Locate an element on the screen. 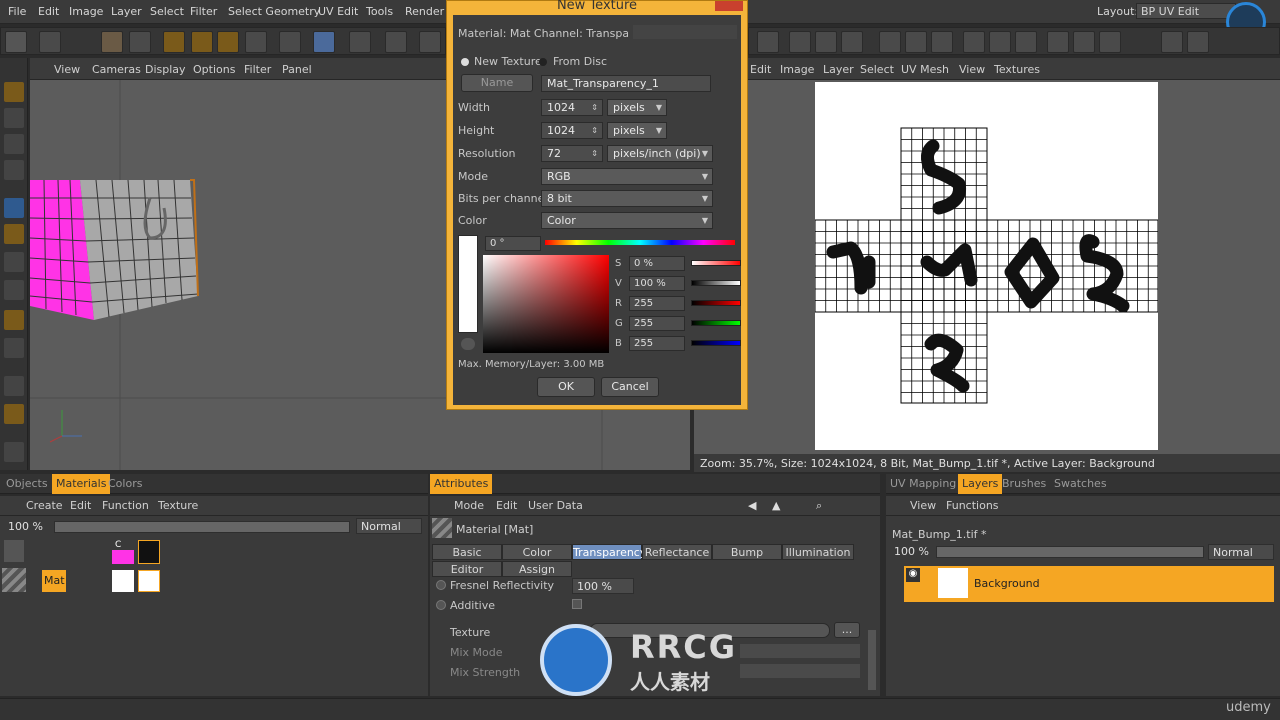  move-tool-icon is located at coordinates (14, 92).